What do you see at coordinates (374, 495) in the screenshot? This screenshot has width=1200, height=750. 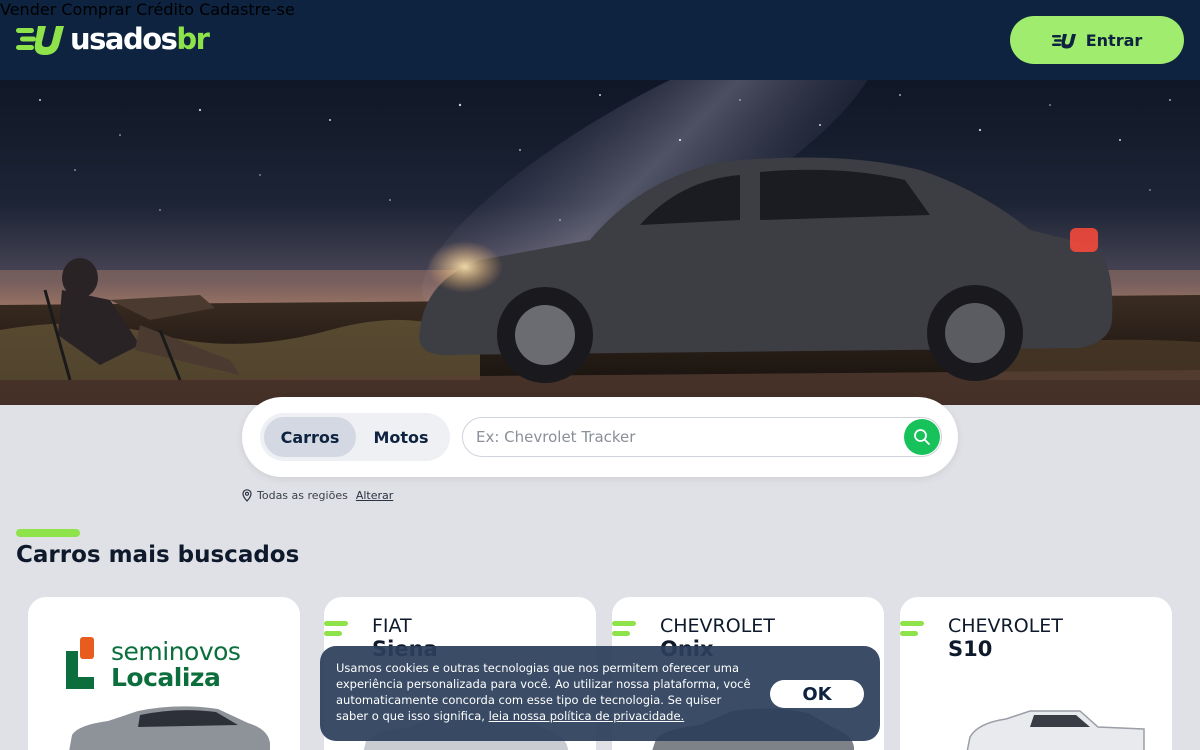 I see `change-region-link: Alterar` at bounding box center [374, 495].